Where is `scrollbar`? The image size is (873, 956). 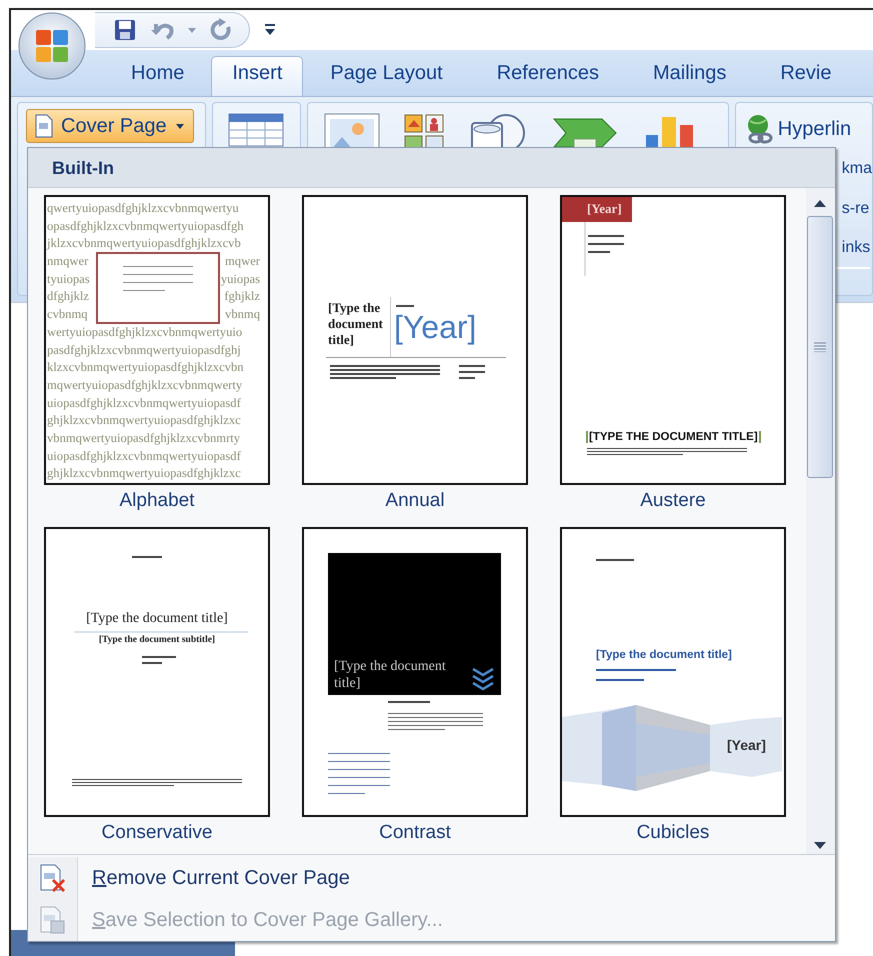 scrollbar is located at coordinates (820, 521).